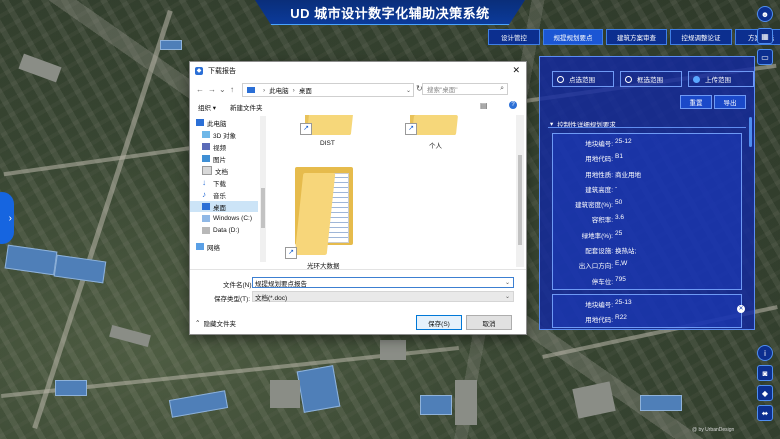 The image size is (780, 439). Describe the element at coordinates (730, 102) in the screenshot. I see `export-button: 导出` at that location.